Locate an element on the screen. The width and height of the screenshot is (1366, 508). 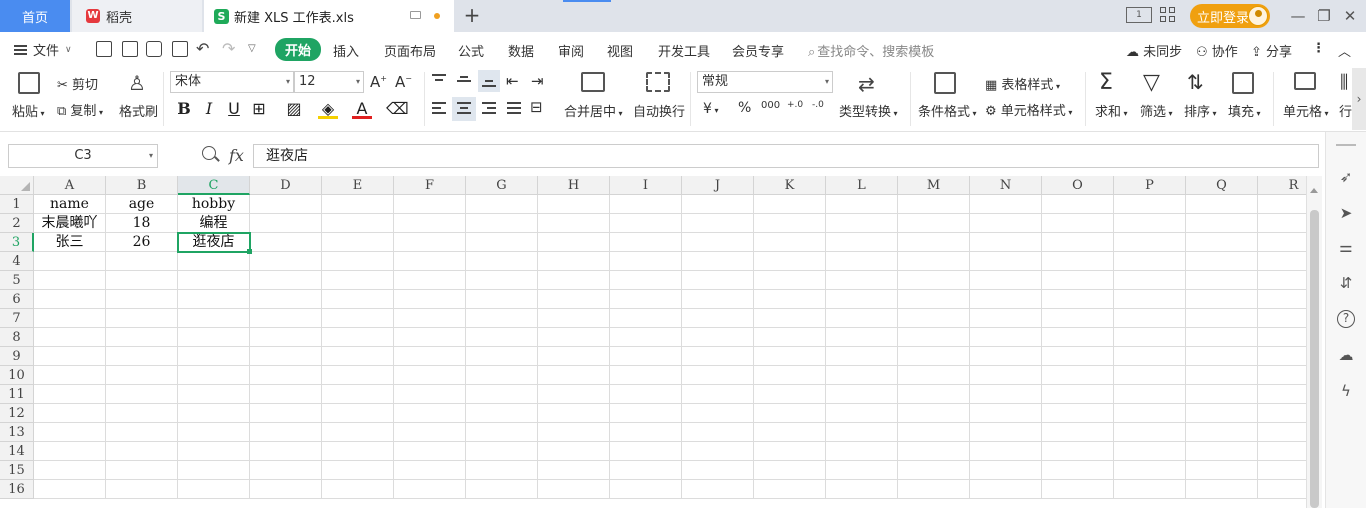
align-top-icon is located at coordinates (439, 80).